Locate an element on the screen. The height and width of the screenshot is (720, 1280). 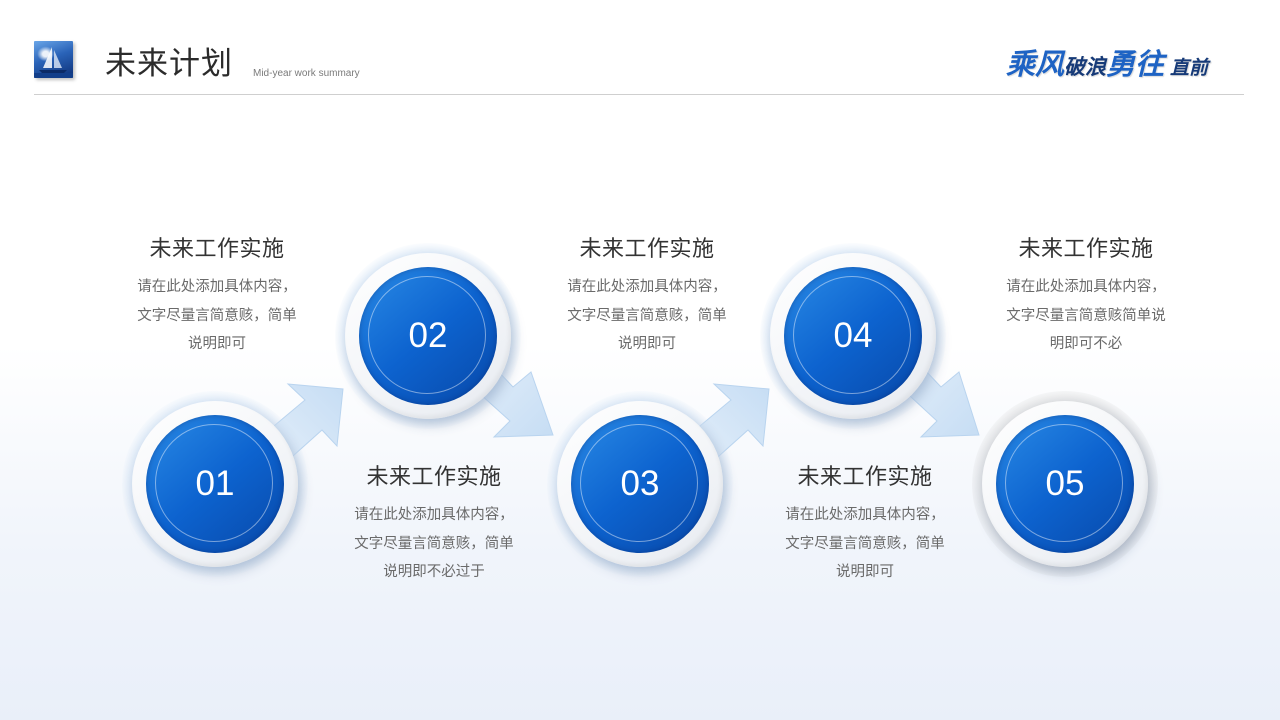
step-number: 03 is located at coordinates (640, 483).